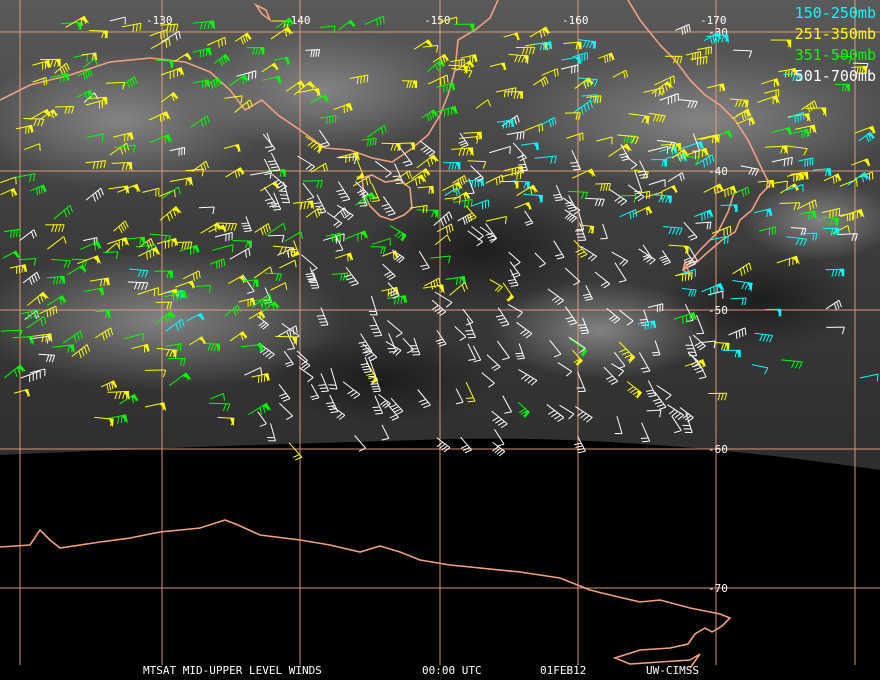 This screenshot has height=680, width=880. Describe the element at coordinates (718, 588) in the screenshot. I see `latitude-label: -70` at that location.